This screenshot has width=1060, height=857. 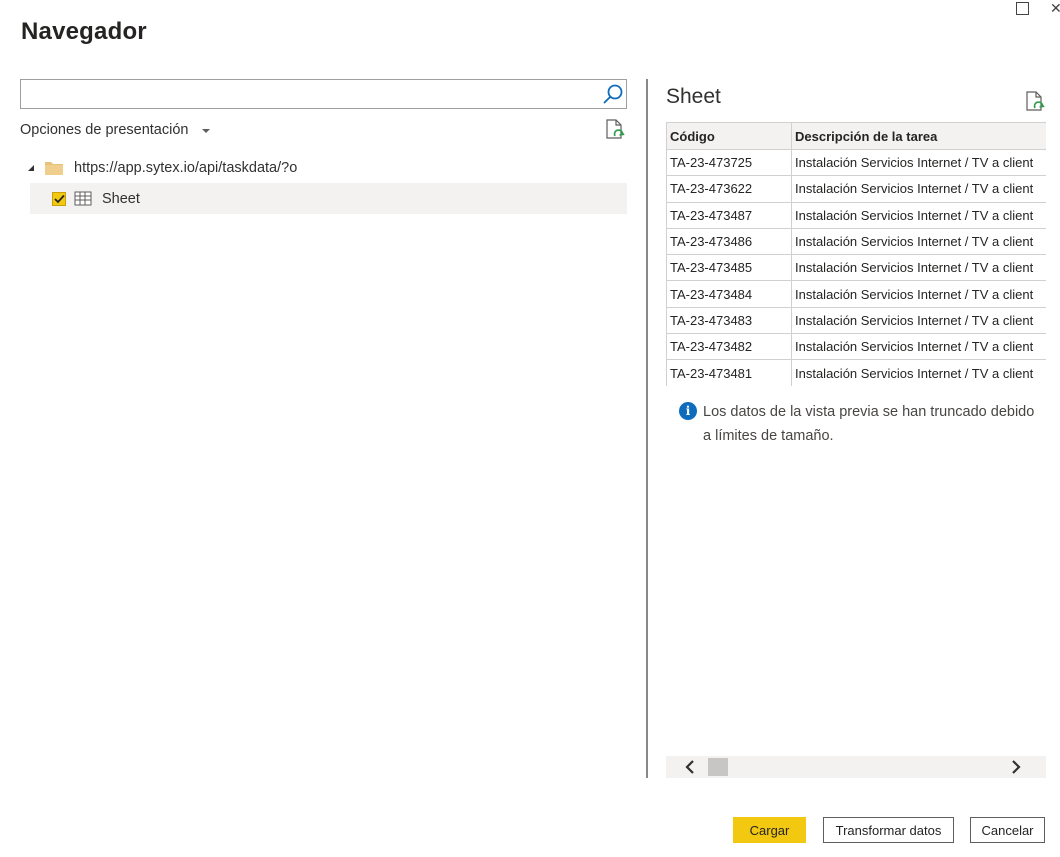 I want to click on scroll-left-icon, so click(x=690, y=767).